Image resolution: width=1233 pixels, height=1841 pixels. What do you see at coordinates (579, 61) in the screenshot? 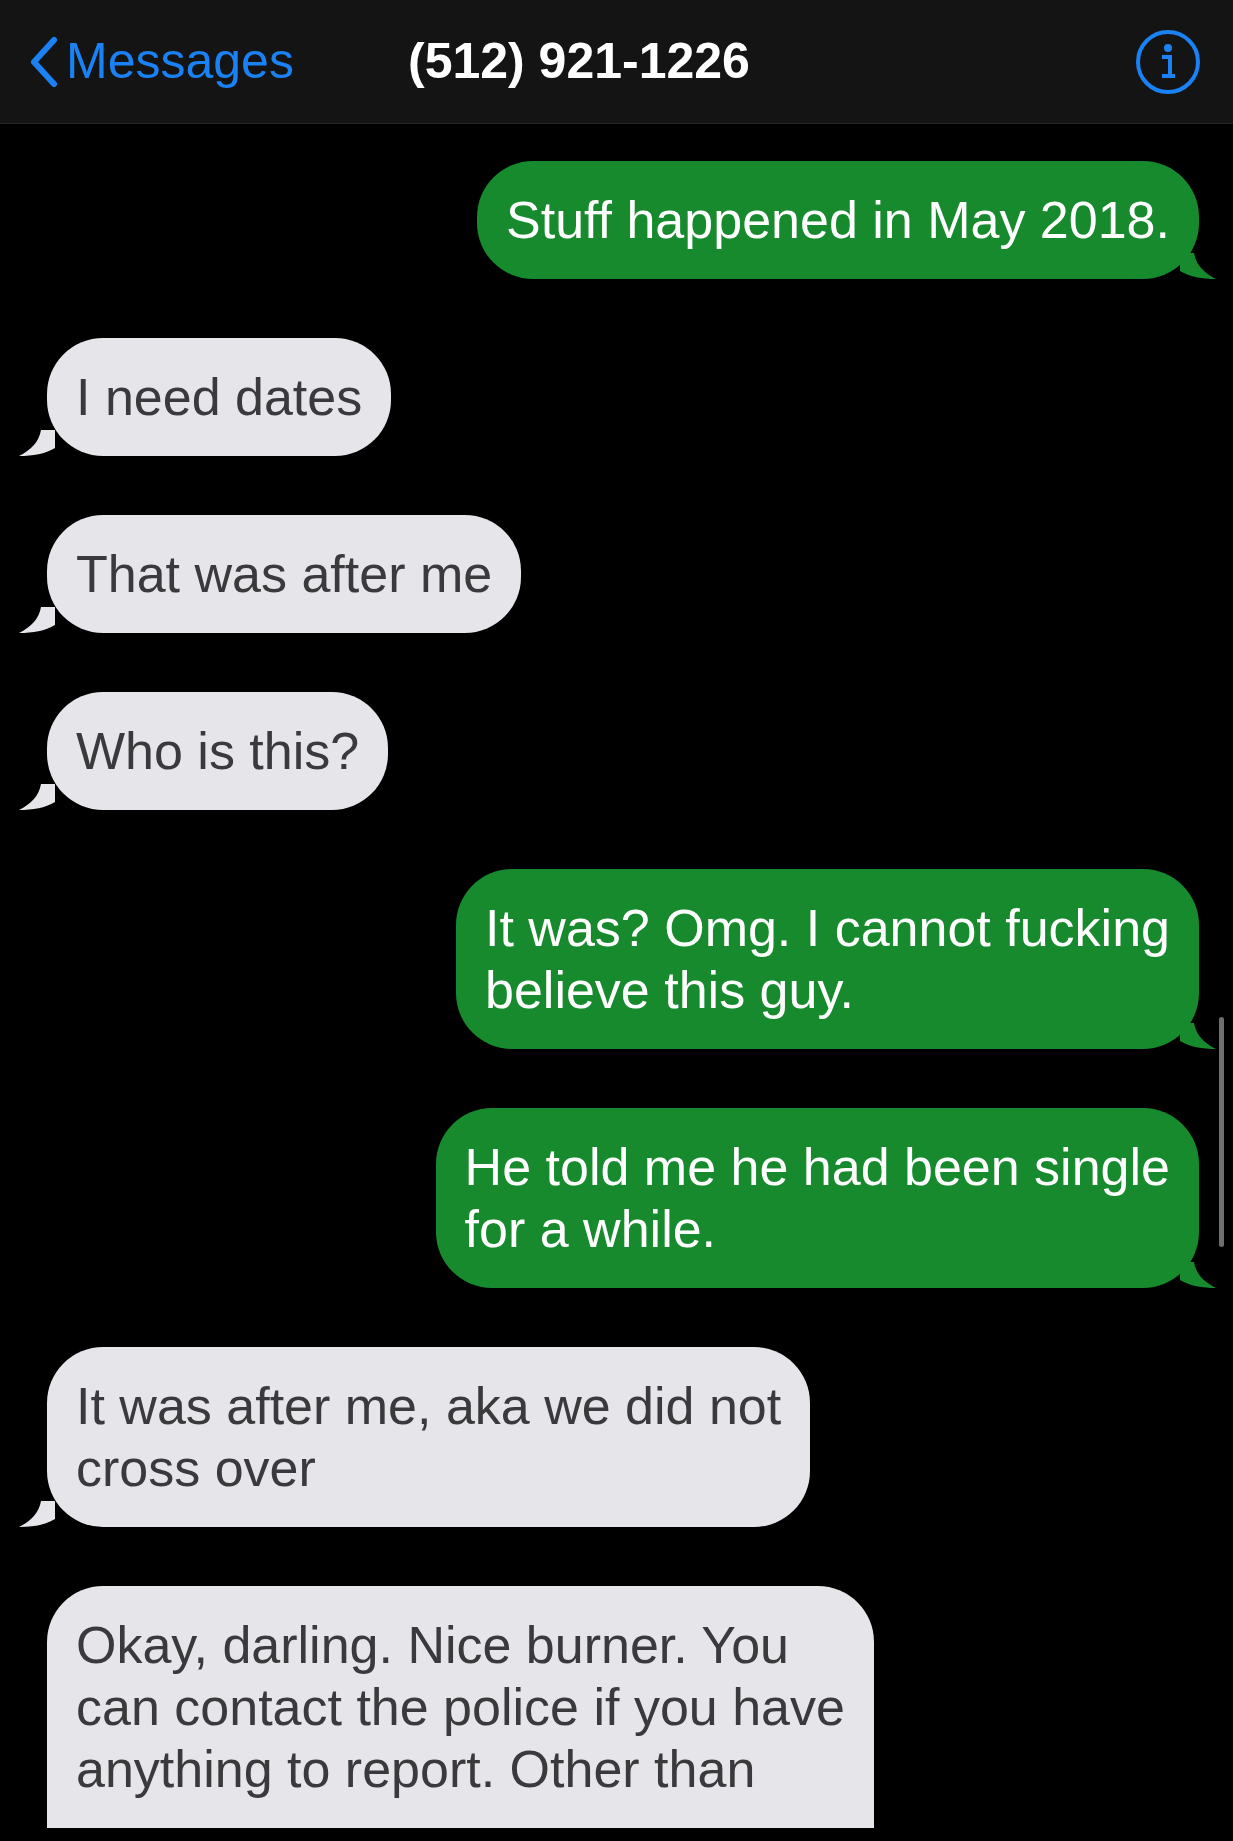
I see `contact-title: (512) 921-1226` at bounding box center [579, 61].